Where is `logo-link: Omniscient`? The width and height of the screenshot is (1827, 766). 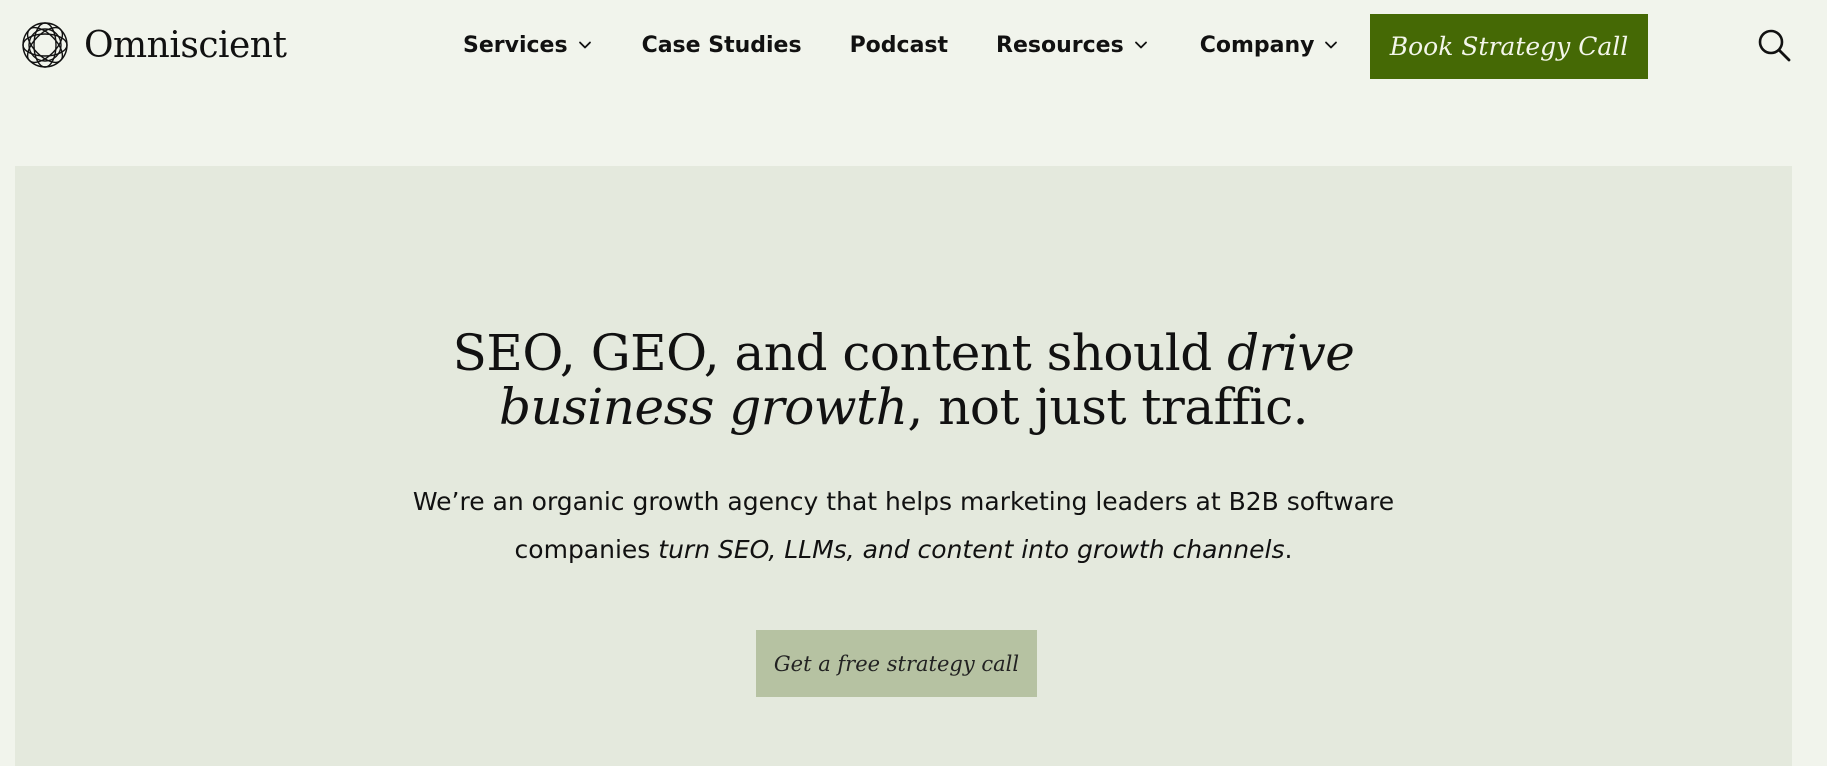
logo-link: Omniscient is located at coordinates (152, 45).